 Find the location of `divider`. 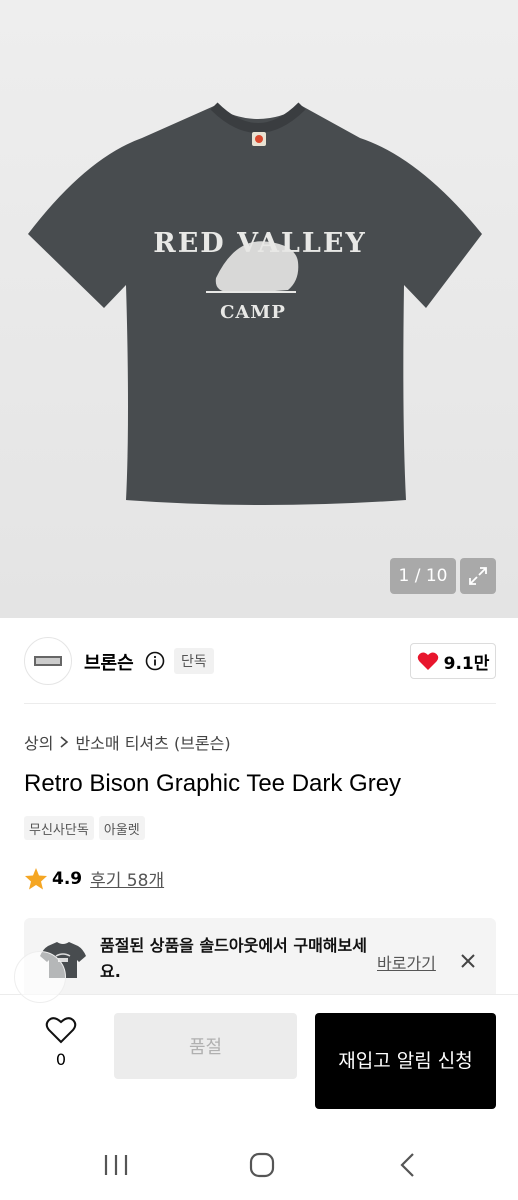

divider is located at coordinates (260, 703).